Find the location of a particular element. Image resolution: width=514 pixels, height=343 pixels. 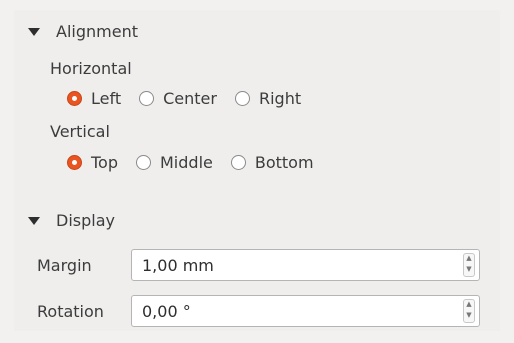

display-section-header: Display is located at coordinates (71, 220).